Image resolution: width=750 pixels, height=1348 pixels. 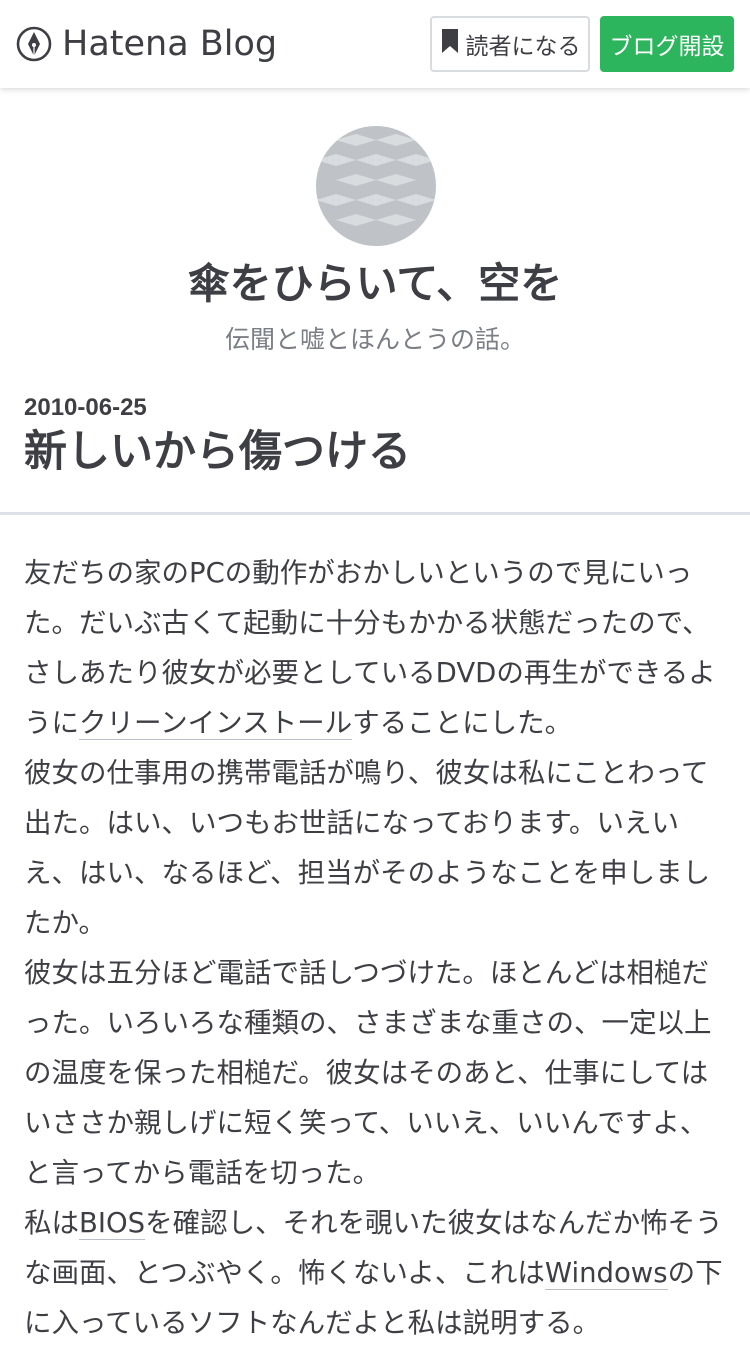 I want to click on subscribe-button: 読者になる, so click(x=510, y=44).